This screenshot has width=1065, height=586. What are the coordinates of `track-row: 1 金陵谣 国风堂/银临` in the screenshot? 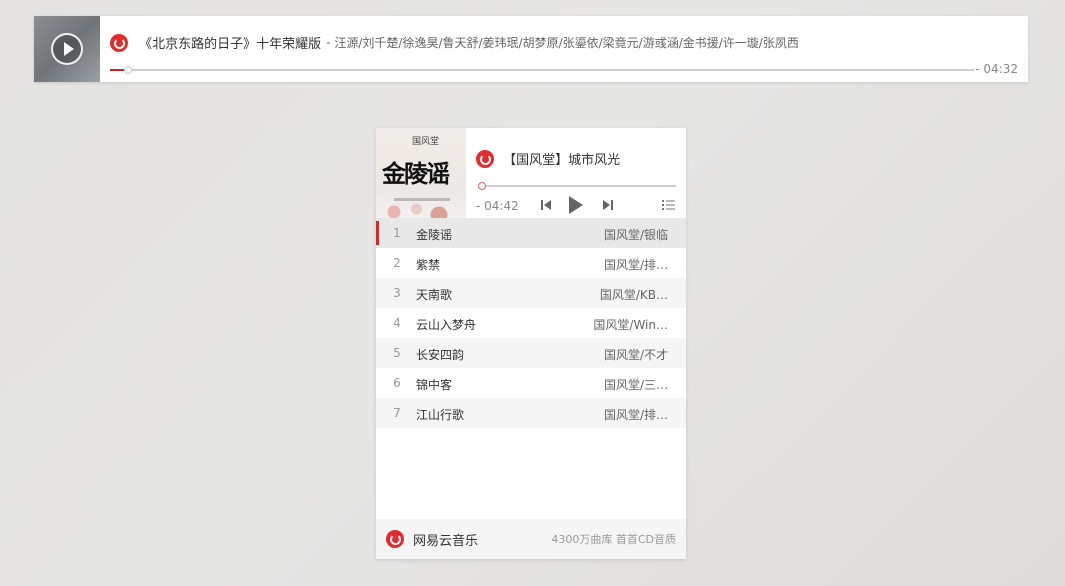 It's located at (531, 233).